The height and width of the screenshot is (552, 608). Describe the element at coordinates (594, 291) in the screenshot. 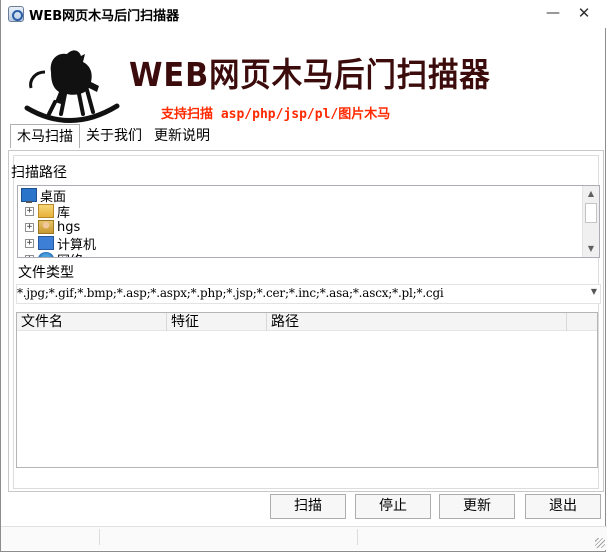

I see `chevron-down-icon: ▼` at that location.